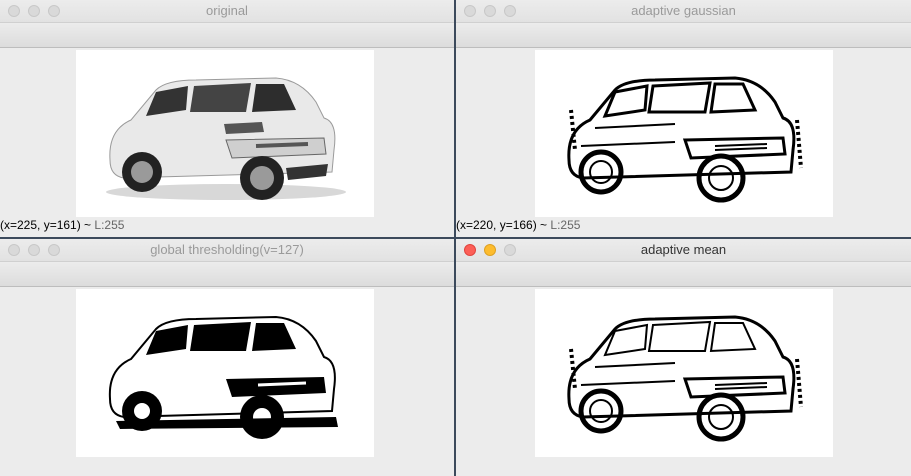 Image resolution: width=911 pixels, height=476 pixels. I want to click on cursor-coords: (x=220, y=166) ~, so click(502, 225).